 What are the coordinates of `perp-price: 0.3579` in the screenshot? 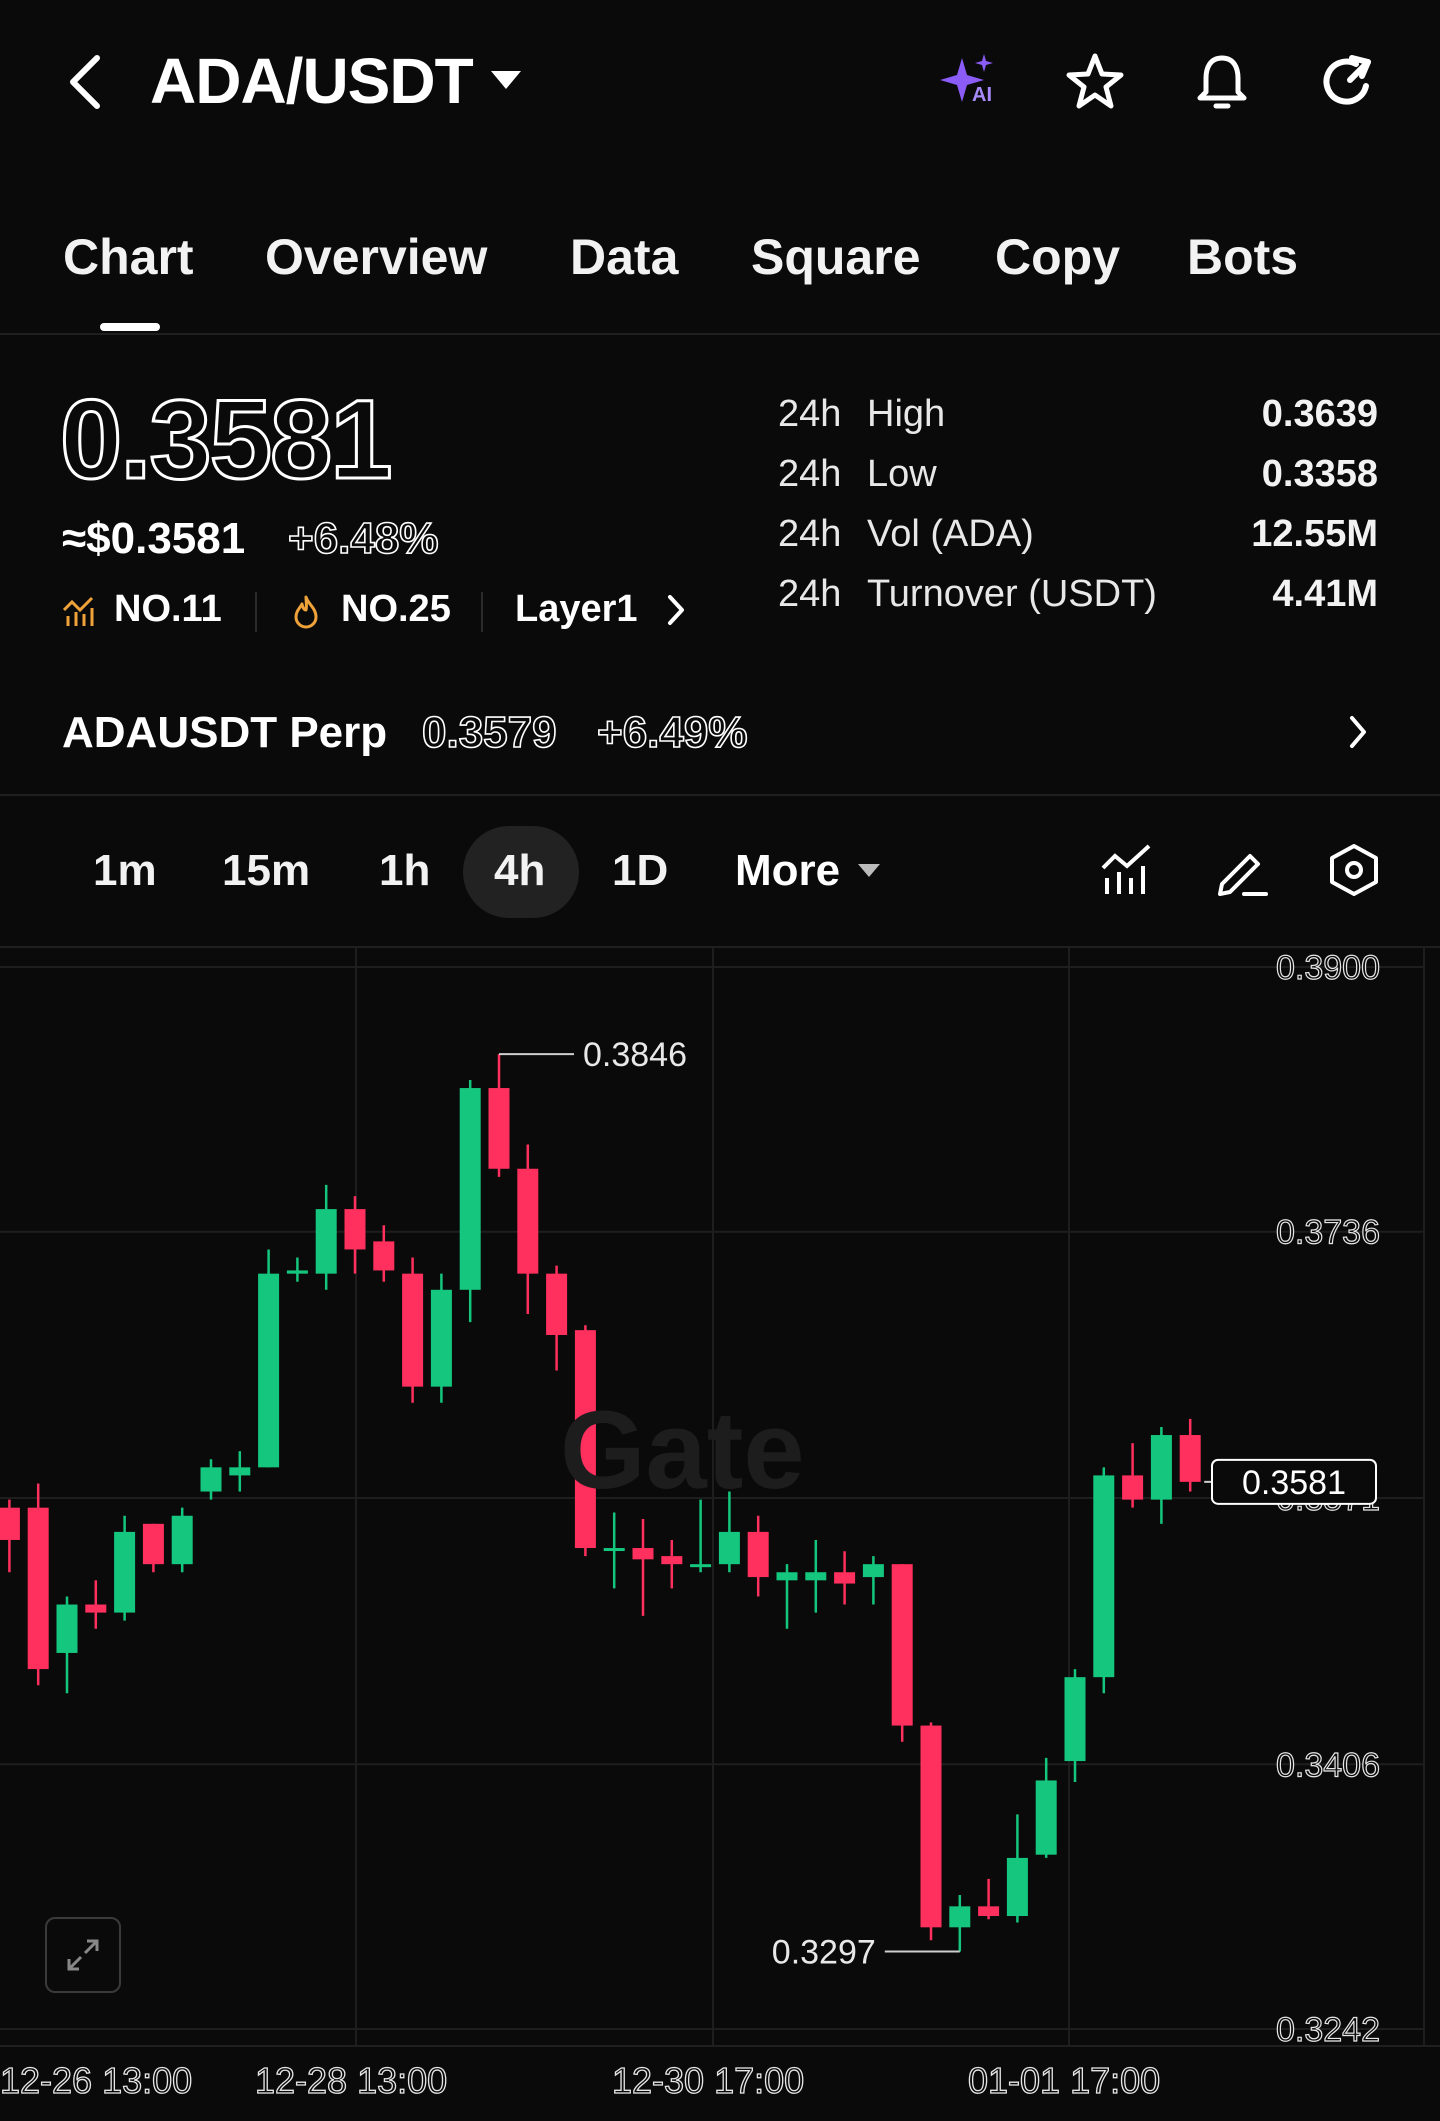 It's located at (489, 732).